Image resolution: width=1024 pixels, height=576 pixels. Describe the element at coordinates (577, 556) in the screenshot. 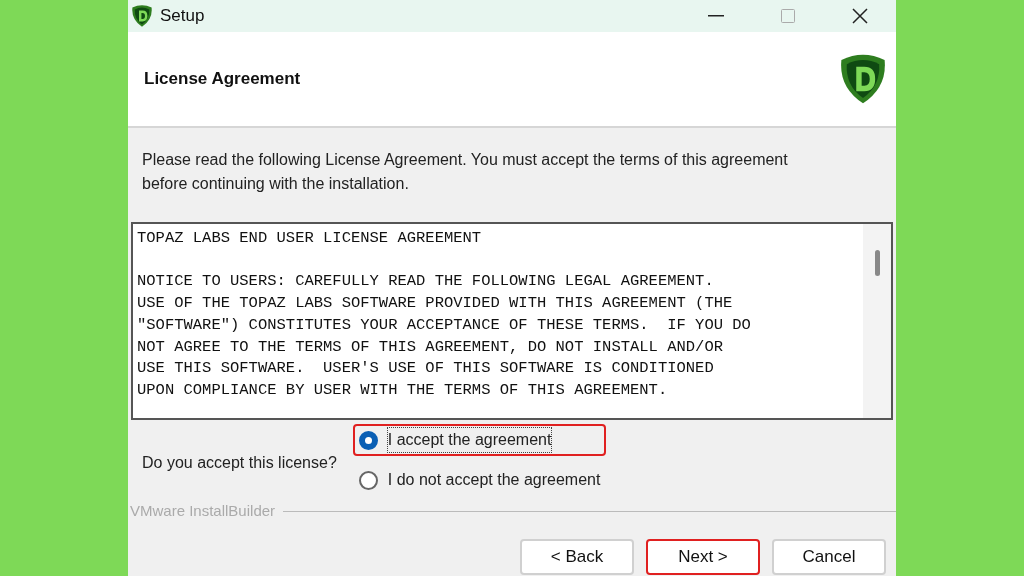

I see `dialog-button: < Back` at that location.